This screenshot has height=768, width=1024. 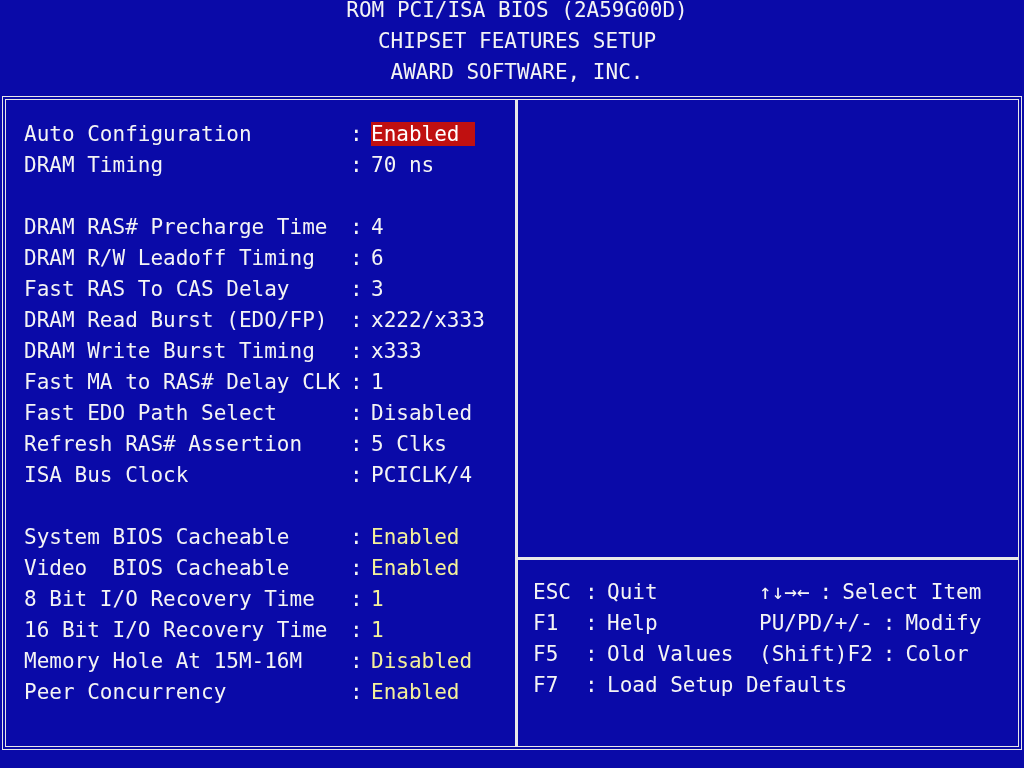 What do you see at coordinates (816, 622) in the screenshot?
I see `key-name: PU/PD/+/-` at bounding box center [816, 622].